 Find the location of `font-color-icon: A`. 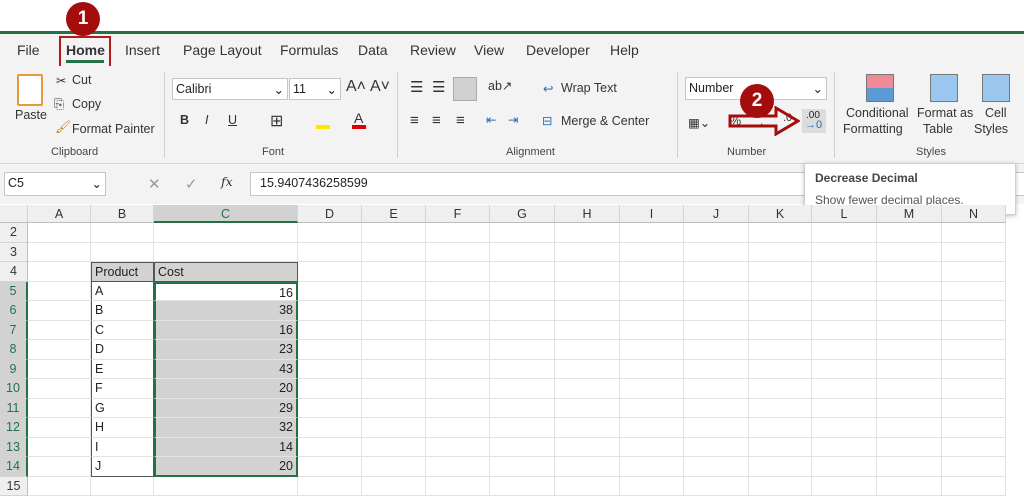

font-color-icon: A is located at coordinates (358, 118).